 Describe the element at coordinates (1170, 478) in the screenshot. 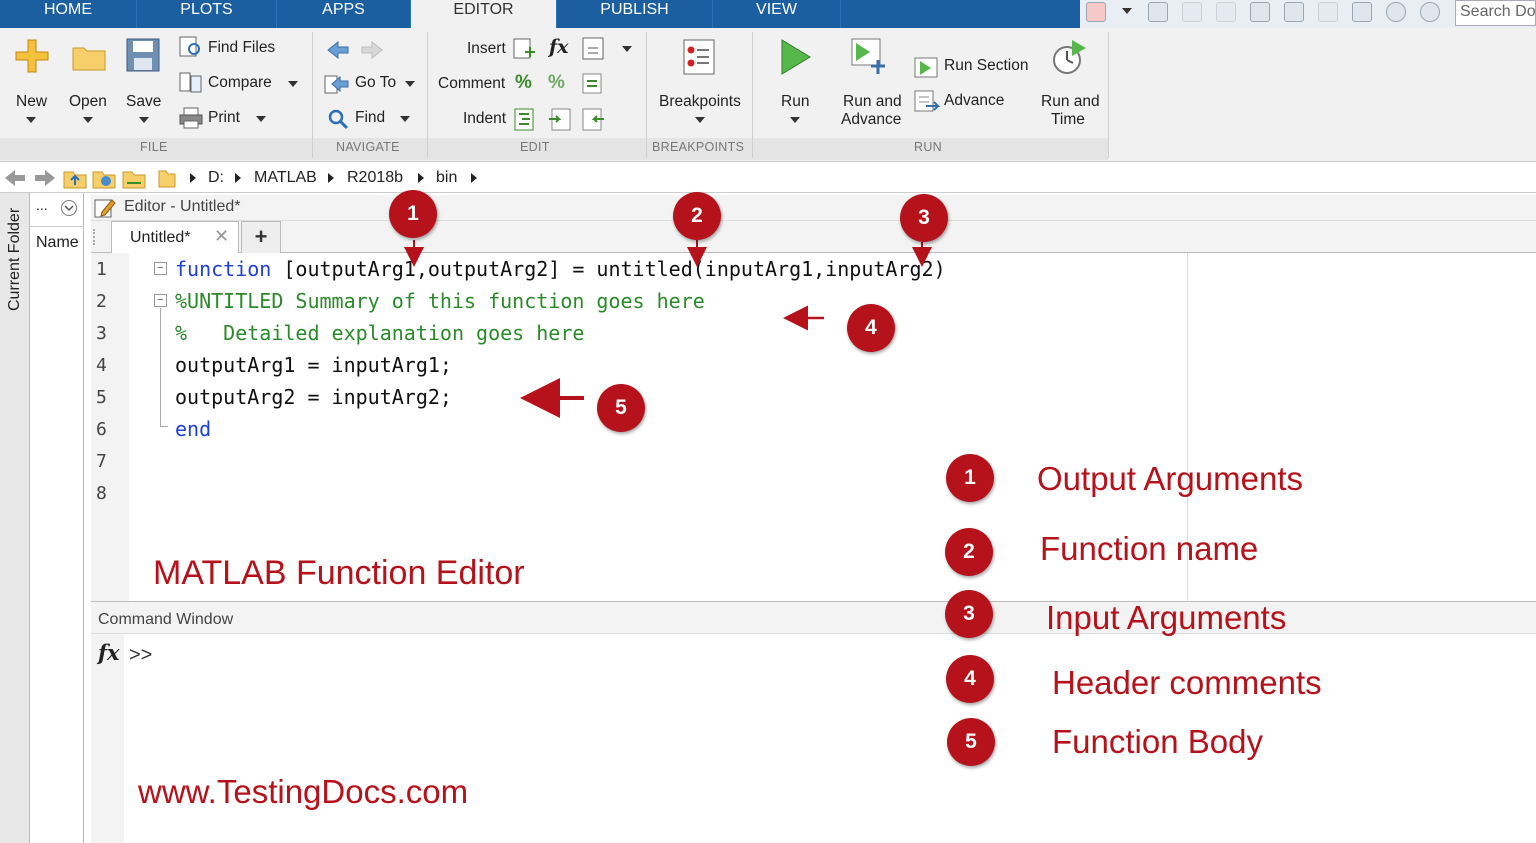

I see `legend-output-arguments: Output Arguments` at that location.